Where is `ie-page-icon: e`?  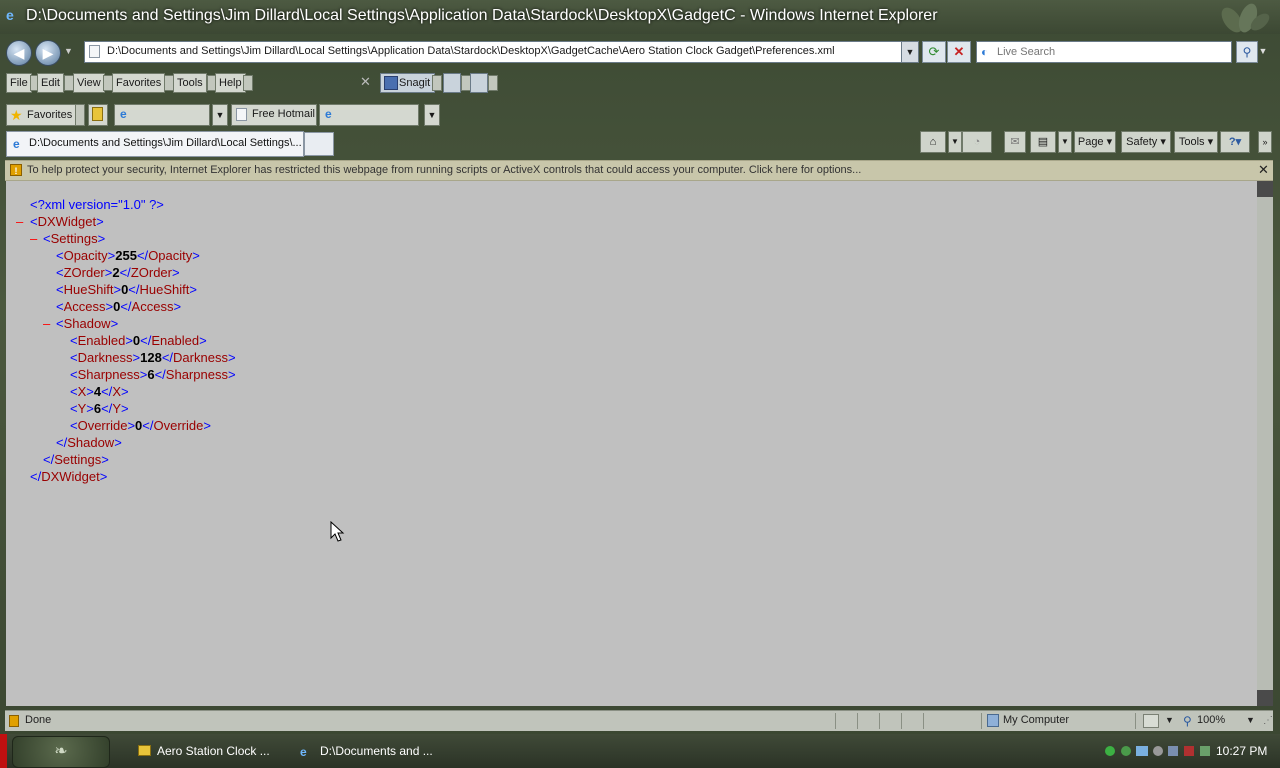 ie-page-icon: e is located at coordinates (328, 114).